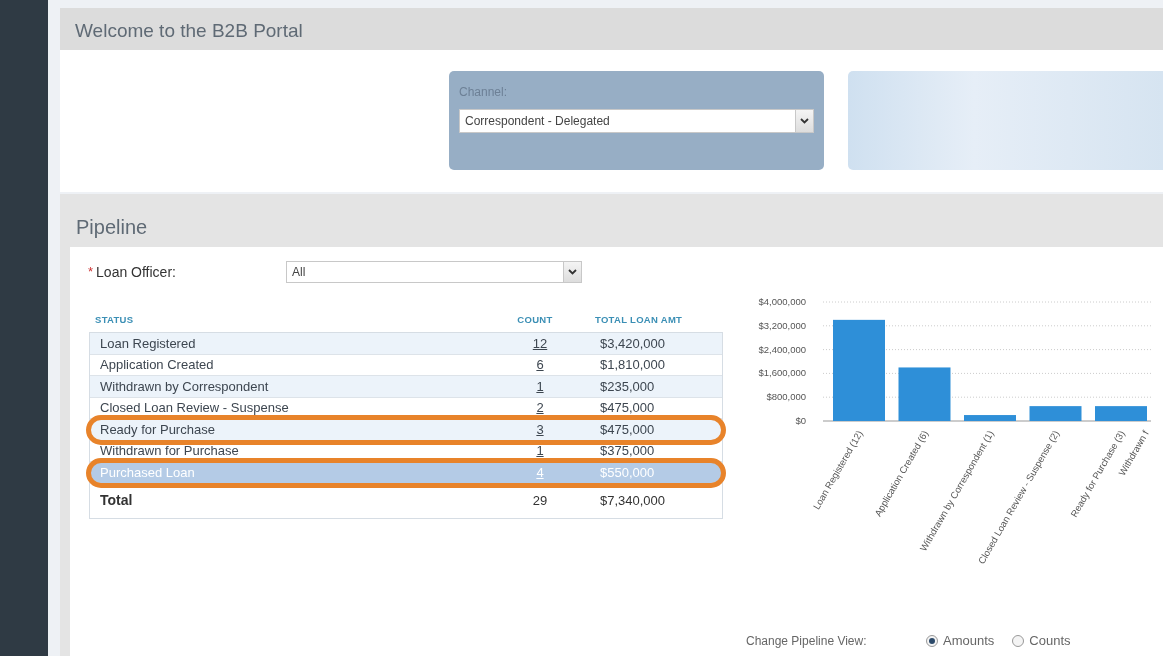 The height and width of the screenshot is (656, 1163). I want to click on amount-cell-text: $235,000, so click(627, 386).